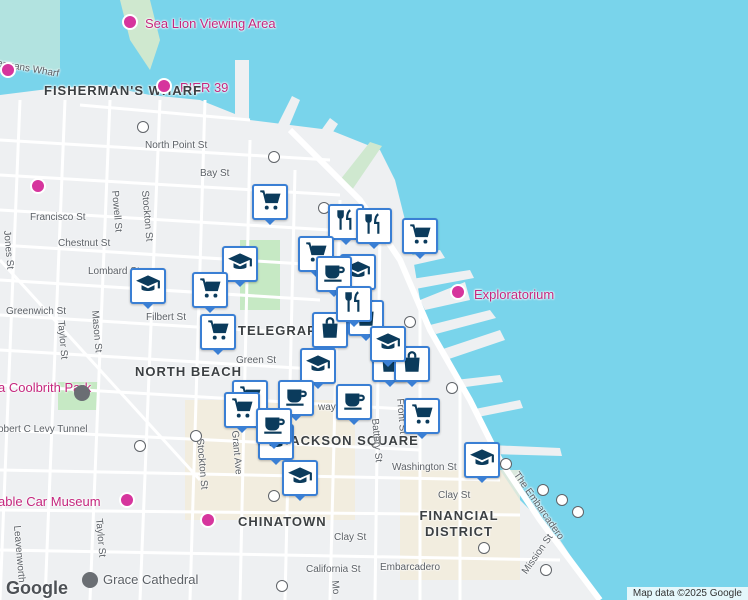 Image resolution: width=748 pixels, height=600 pixels. What do you see at coordinates (514, 294) in the screenshot?
I see `poi-label-exploratorium: Exploratorium` at bounding box center [514, 294].